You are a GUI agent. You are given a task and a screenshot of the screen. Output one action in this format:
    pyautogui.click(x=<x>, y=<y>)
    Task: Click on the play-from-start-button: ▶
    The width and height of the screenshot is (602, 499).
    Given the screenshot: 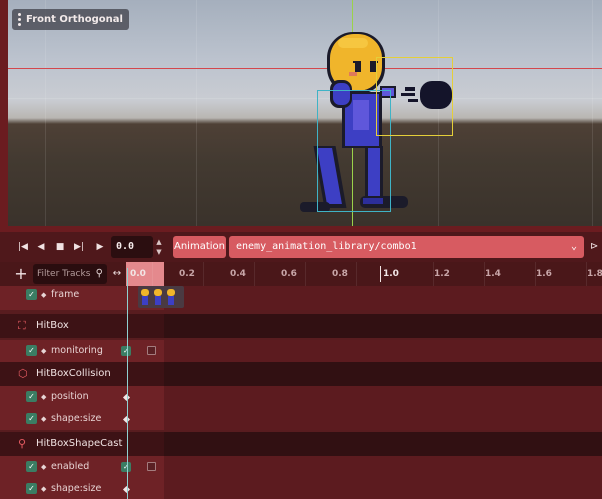 What is the action you would take?
    pyautogui.click(x=100, y=247)
    